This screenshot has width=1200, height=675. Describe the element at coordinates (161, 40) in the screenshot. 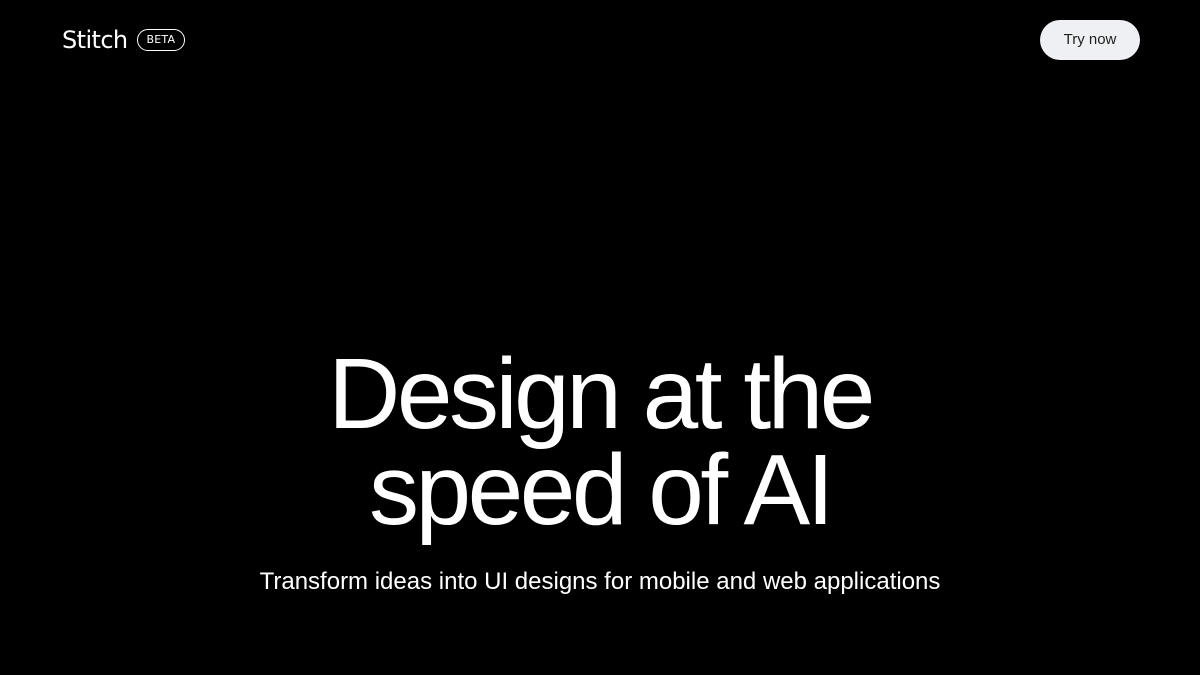

I see `beta-badge: BETA` at that location.